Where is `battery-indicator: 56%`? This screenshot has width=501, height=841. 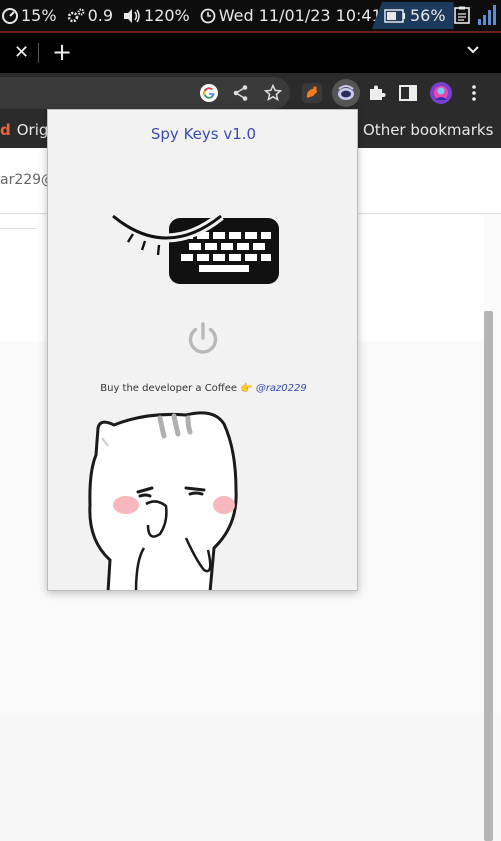
battery-indicator: 56% is located at coordinates (413, 15).